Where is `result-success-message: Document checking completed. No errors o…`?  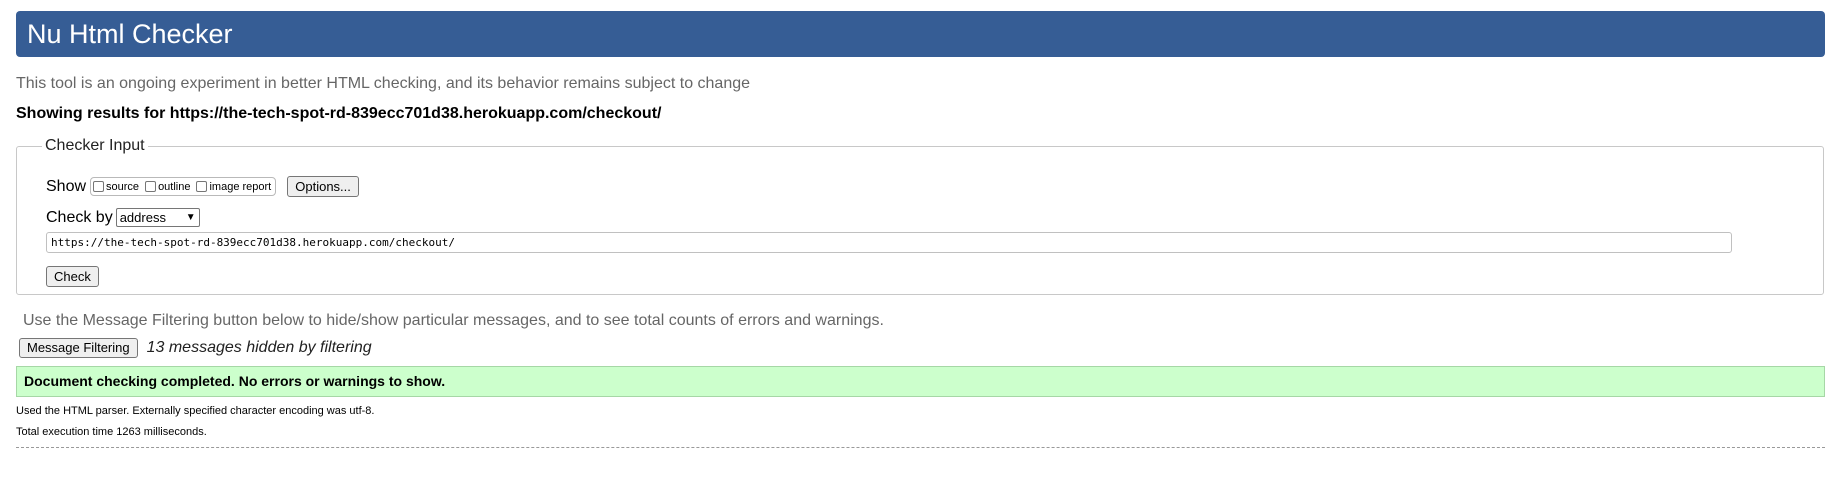 result-success-message: Document checking completed. No errors o… is located at coordinates (920, 381).